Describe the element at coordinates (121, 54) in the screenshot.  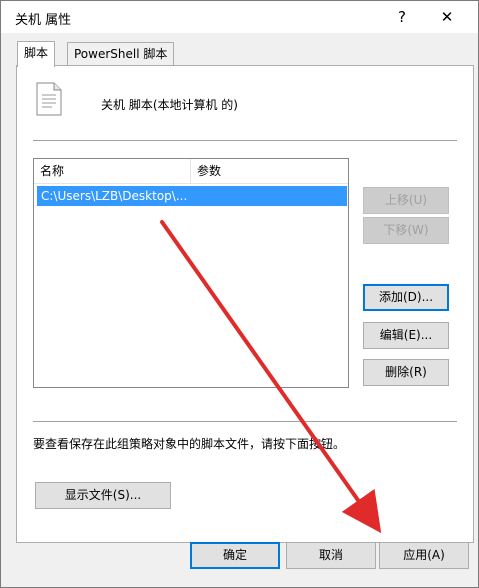
I see `tab-powershell-scripts: PowerShell 脚本` at that location.